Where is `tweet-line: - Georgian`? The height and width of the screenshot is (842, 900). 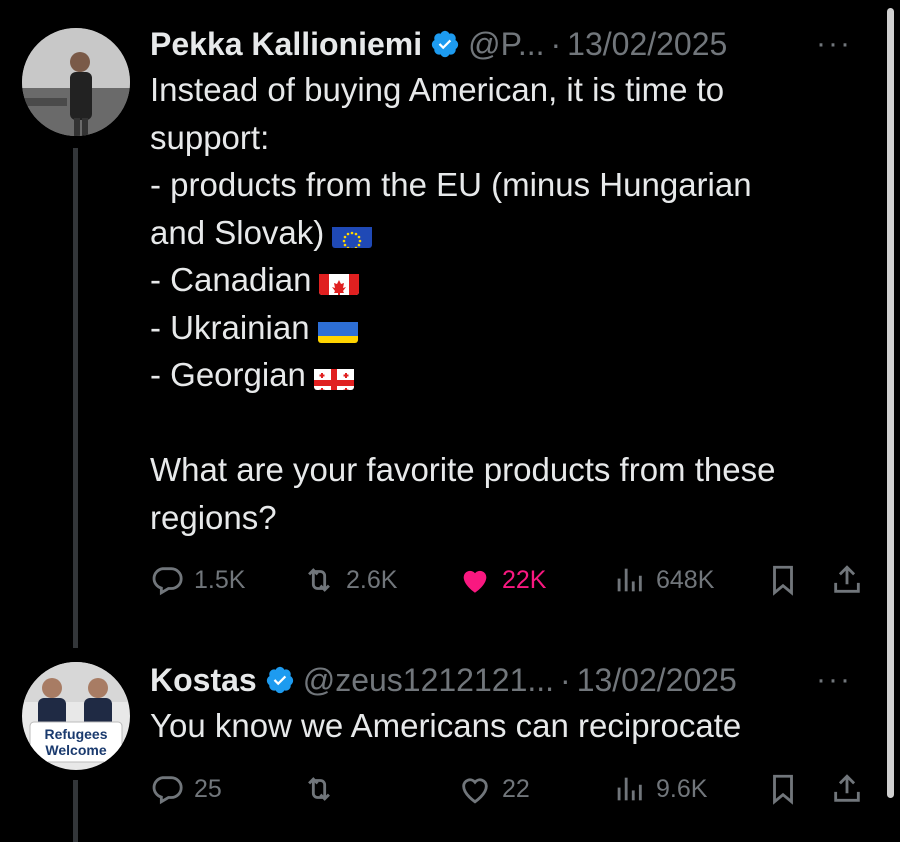 tweet-line: - Georgian is located at coordinates (228, 374).